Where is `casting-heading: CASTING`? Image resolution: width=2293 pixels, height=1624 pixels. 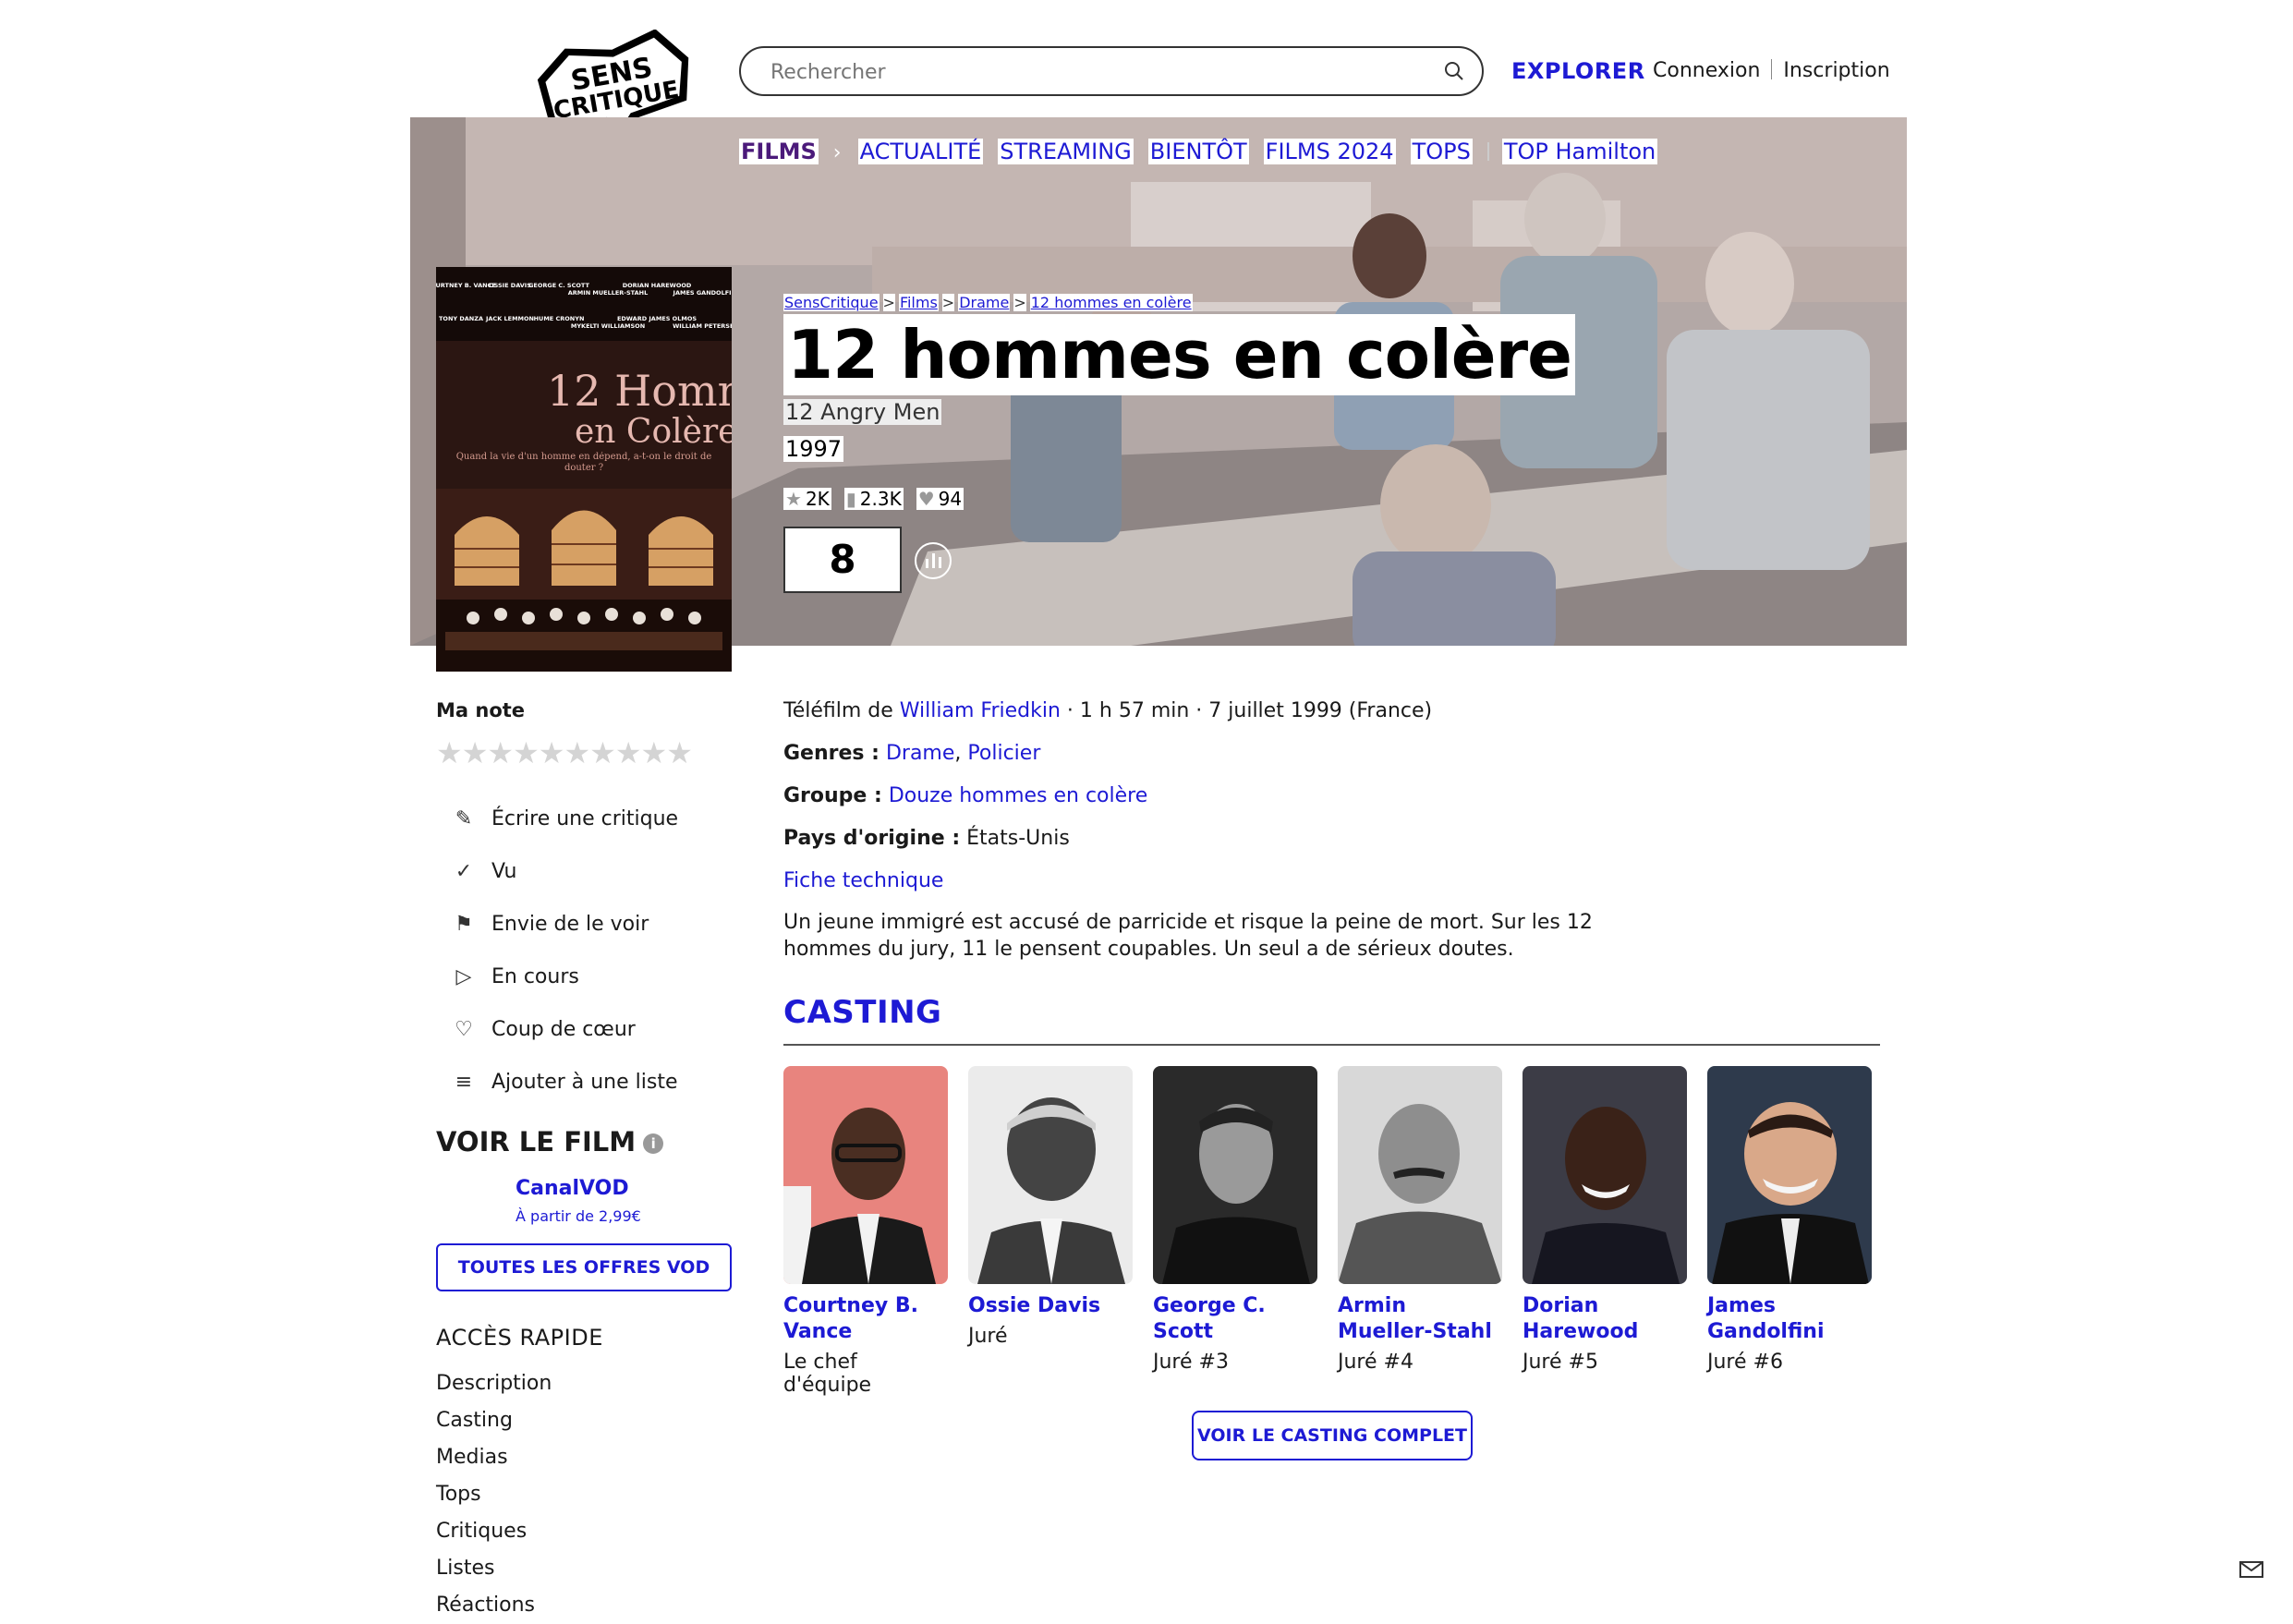
casting-heading: CASTING is located at coordinates (863, 1013).